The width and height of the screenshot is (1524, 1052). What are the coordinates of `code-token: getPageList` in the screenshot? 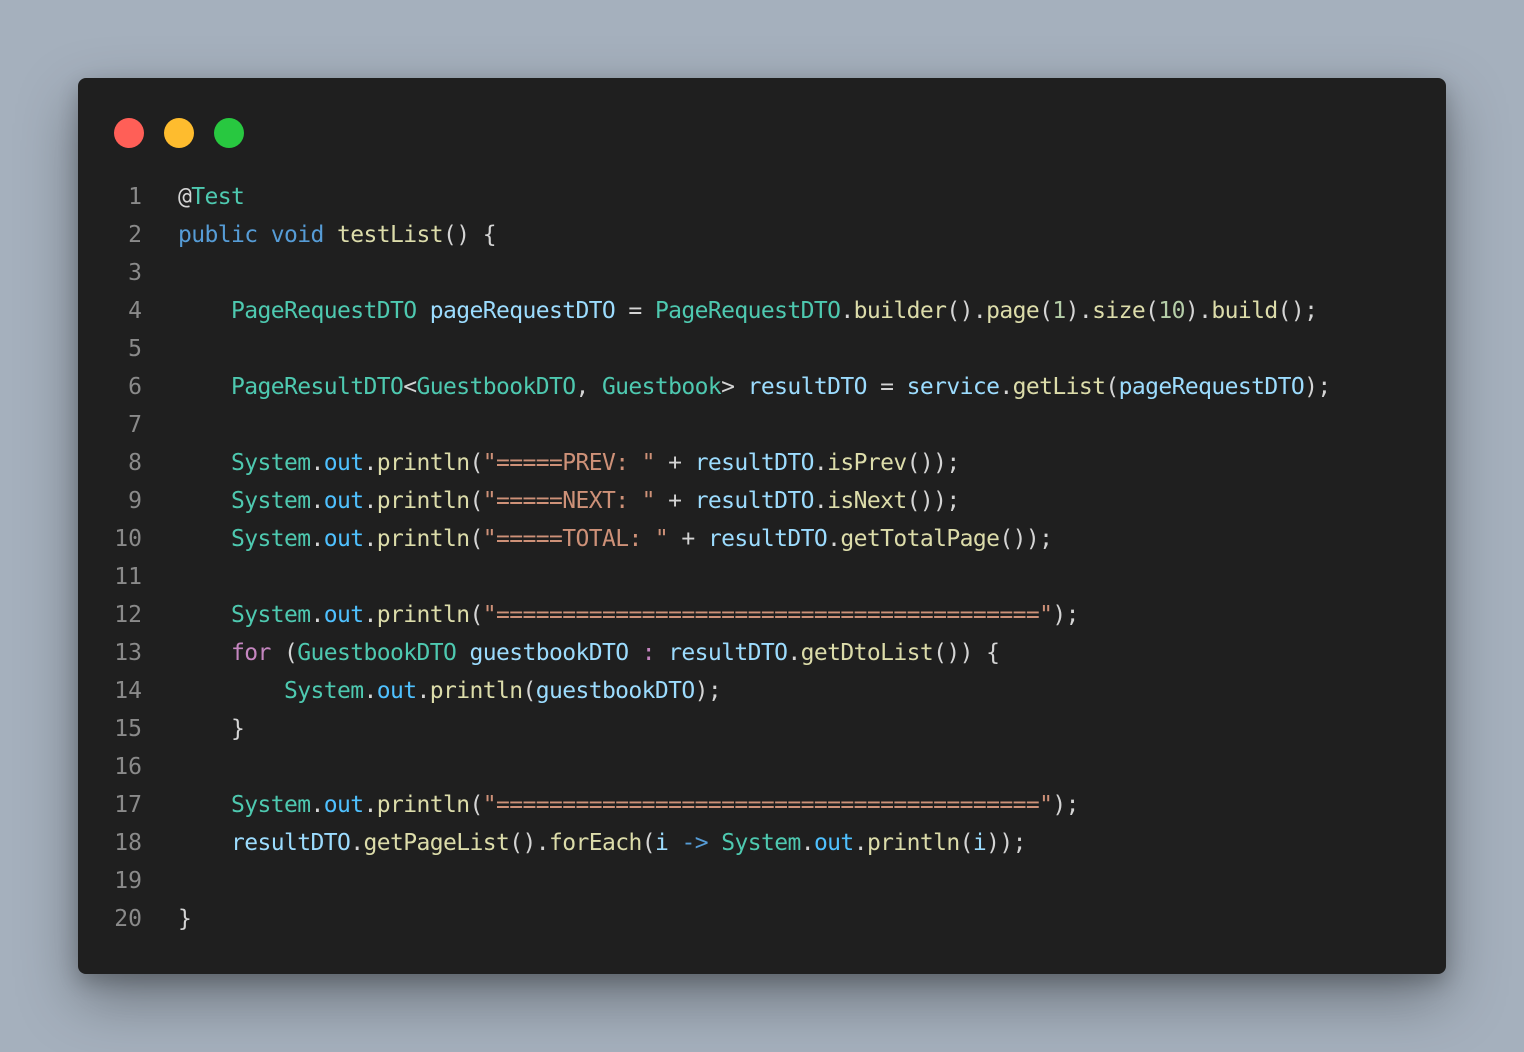 It's located at (436, 843).